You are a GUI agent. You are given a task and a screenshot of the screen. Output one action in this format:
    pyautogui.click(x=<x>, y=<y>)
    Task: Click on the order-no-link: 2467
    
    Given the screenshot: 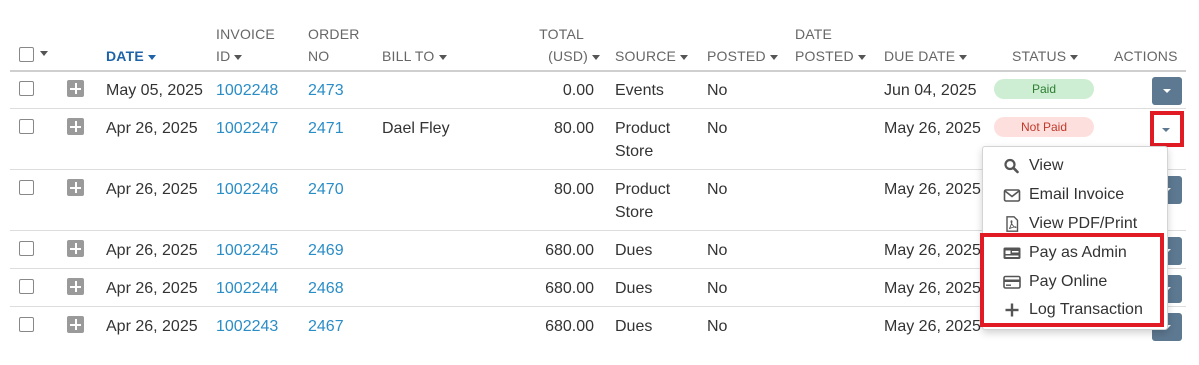 What is the action you would take?
    pyautogui.click(x=326, y=326)
    